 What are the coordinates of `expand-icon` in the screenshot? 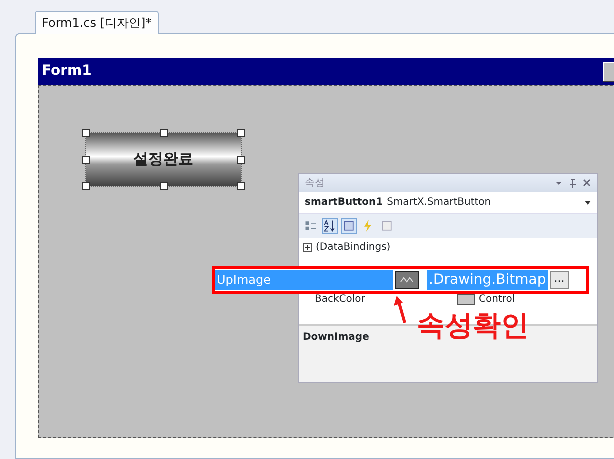 It's located at (307, 247).